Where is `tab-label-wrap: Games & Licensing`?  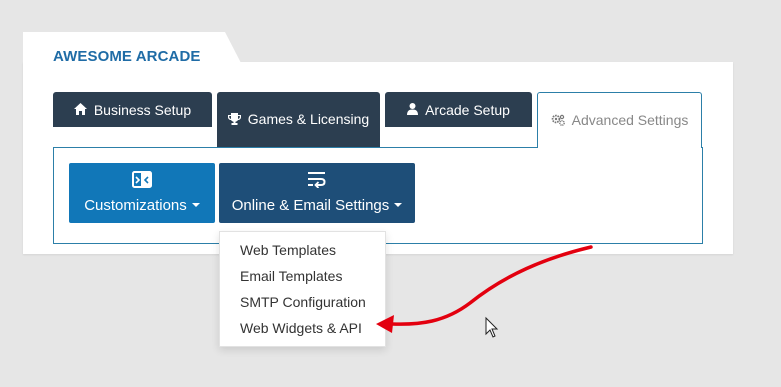 tab-label-wrap: Games & Licensing is located at coordinates (298, 119).